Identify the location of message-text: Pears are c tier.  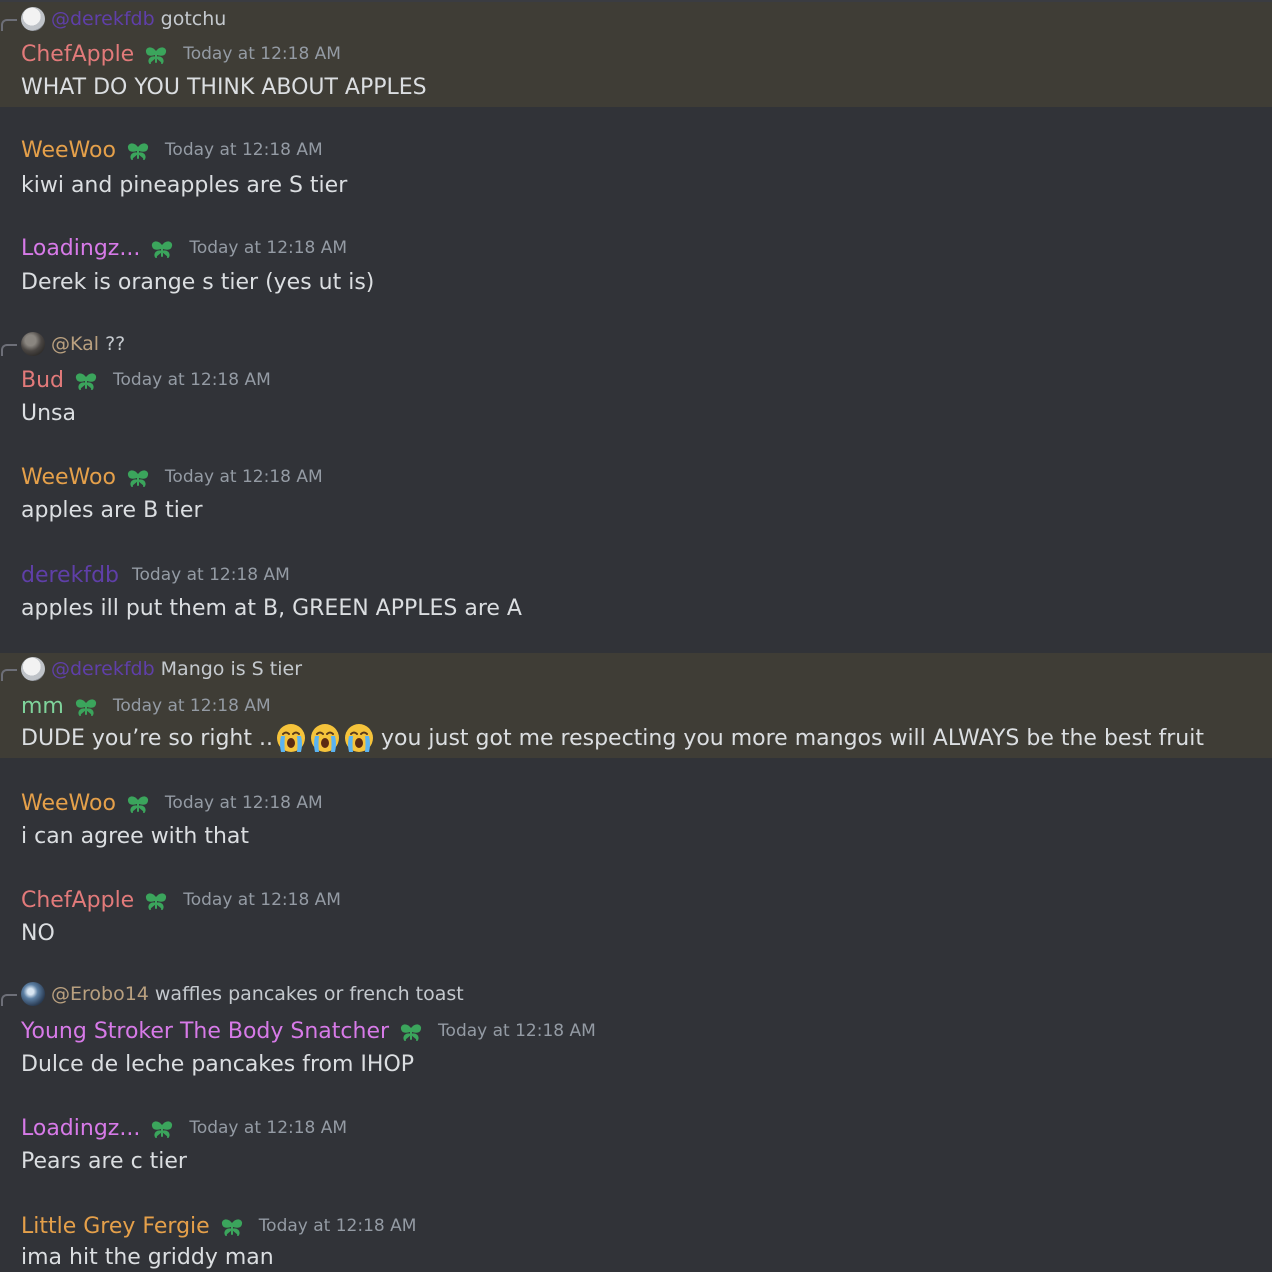
(104, 1161).